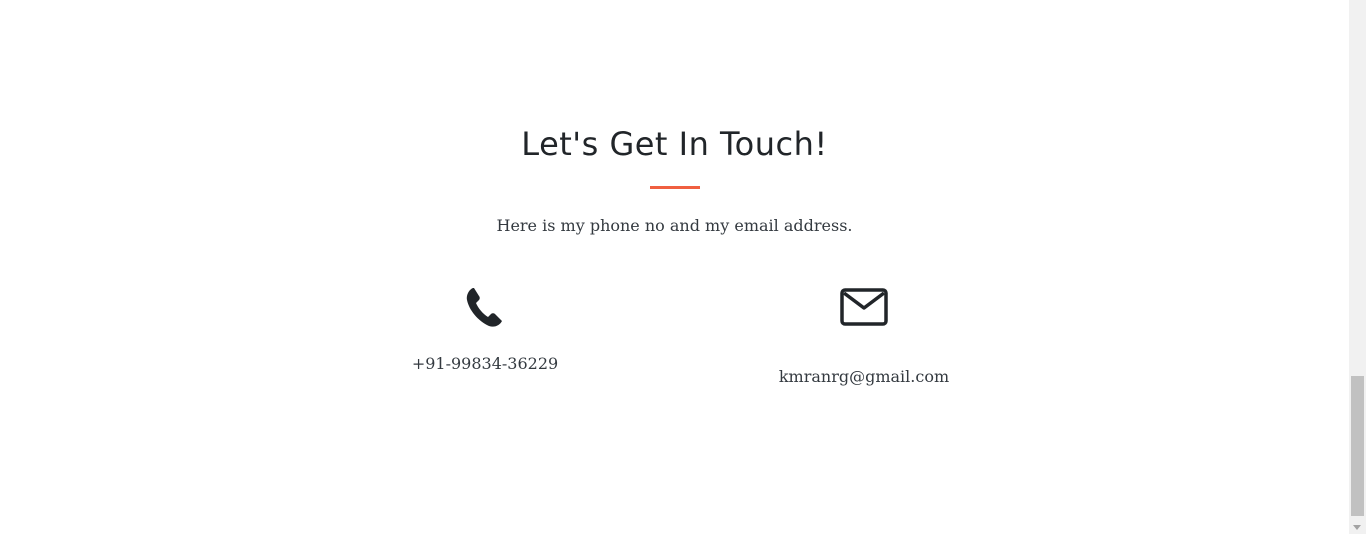 This screenshot has height=534, width=1366. I want to click on phone-contact: +91-99834-36229, so click(485, 331).